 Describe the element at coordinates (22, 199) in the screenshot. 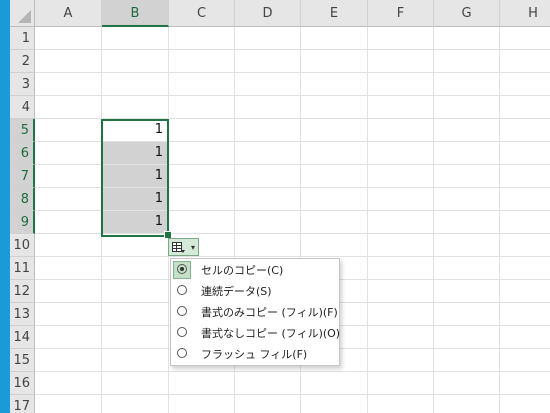

I see `row-header-8: 8` at that location.